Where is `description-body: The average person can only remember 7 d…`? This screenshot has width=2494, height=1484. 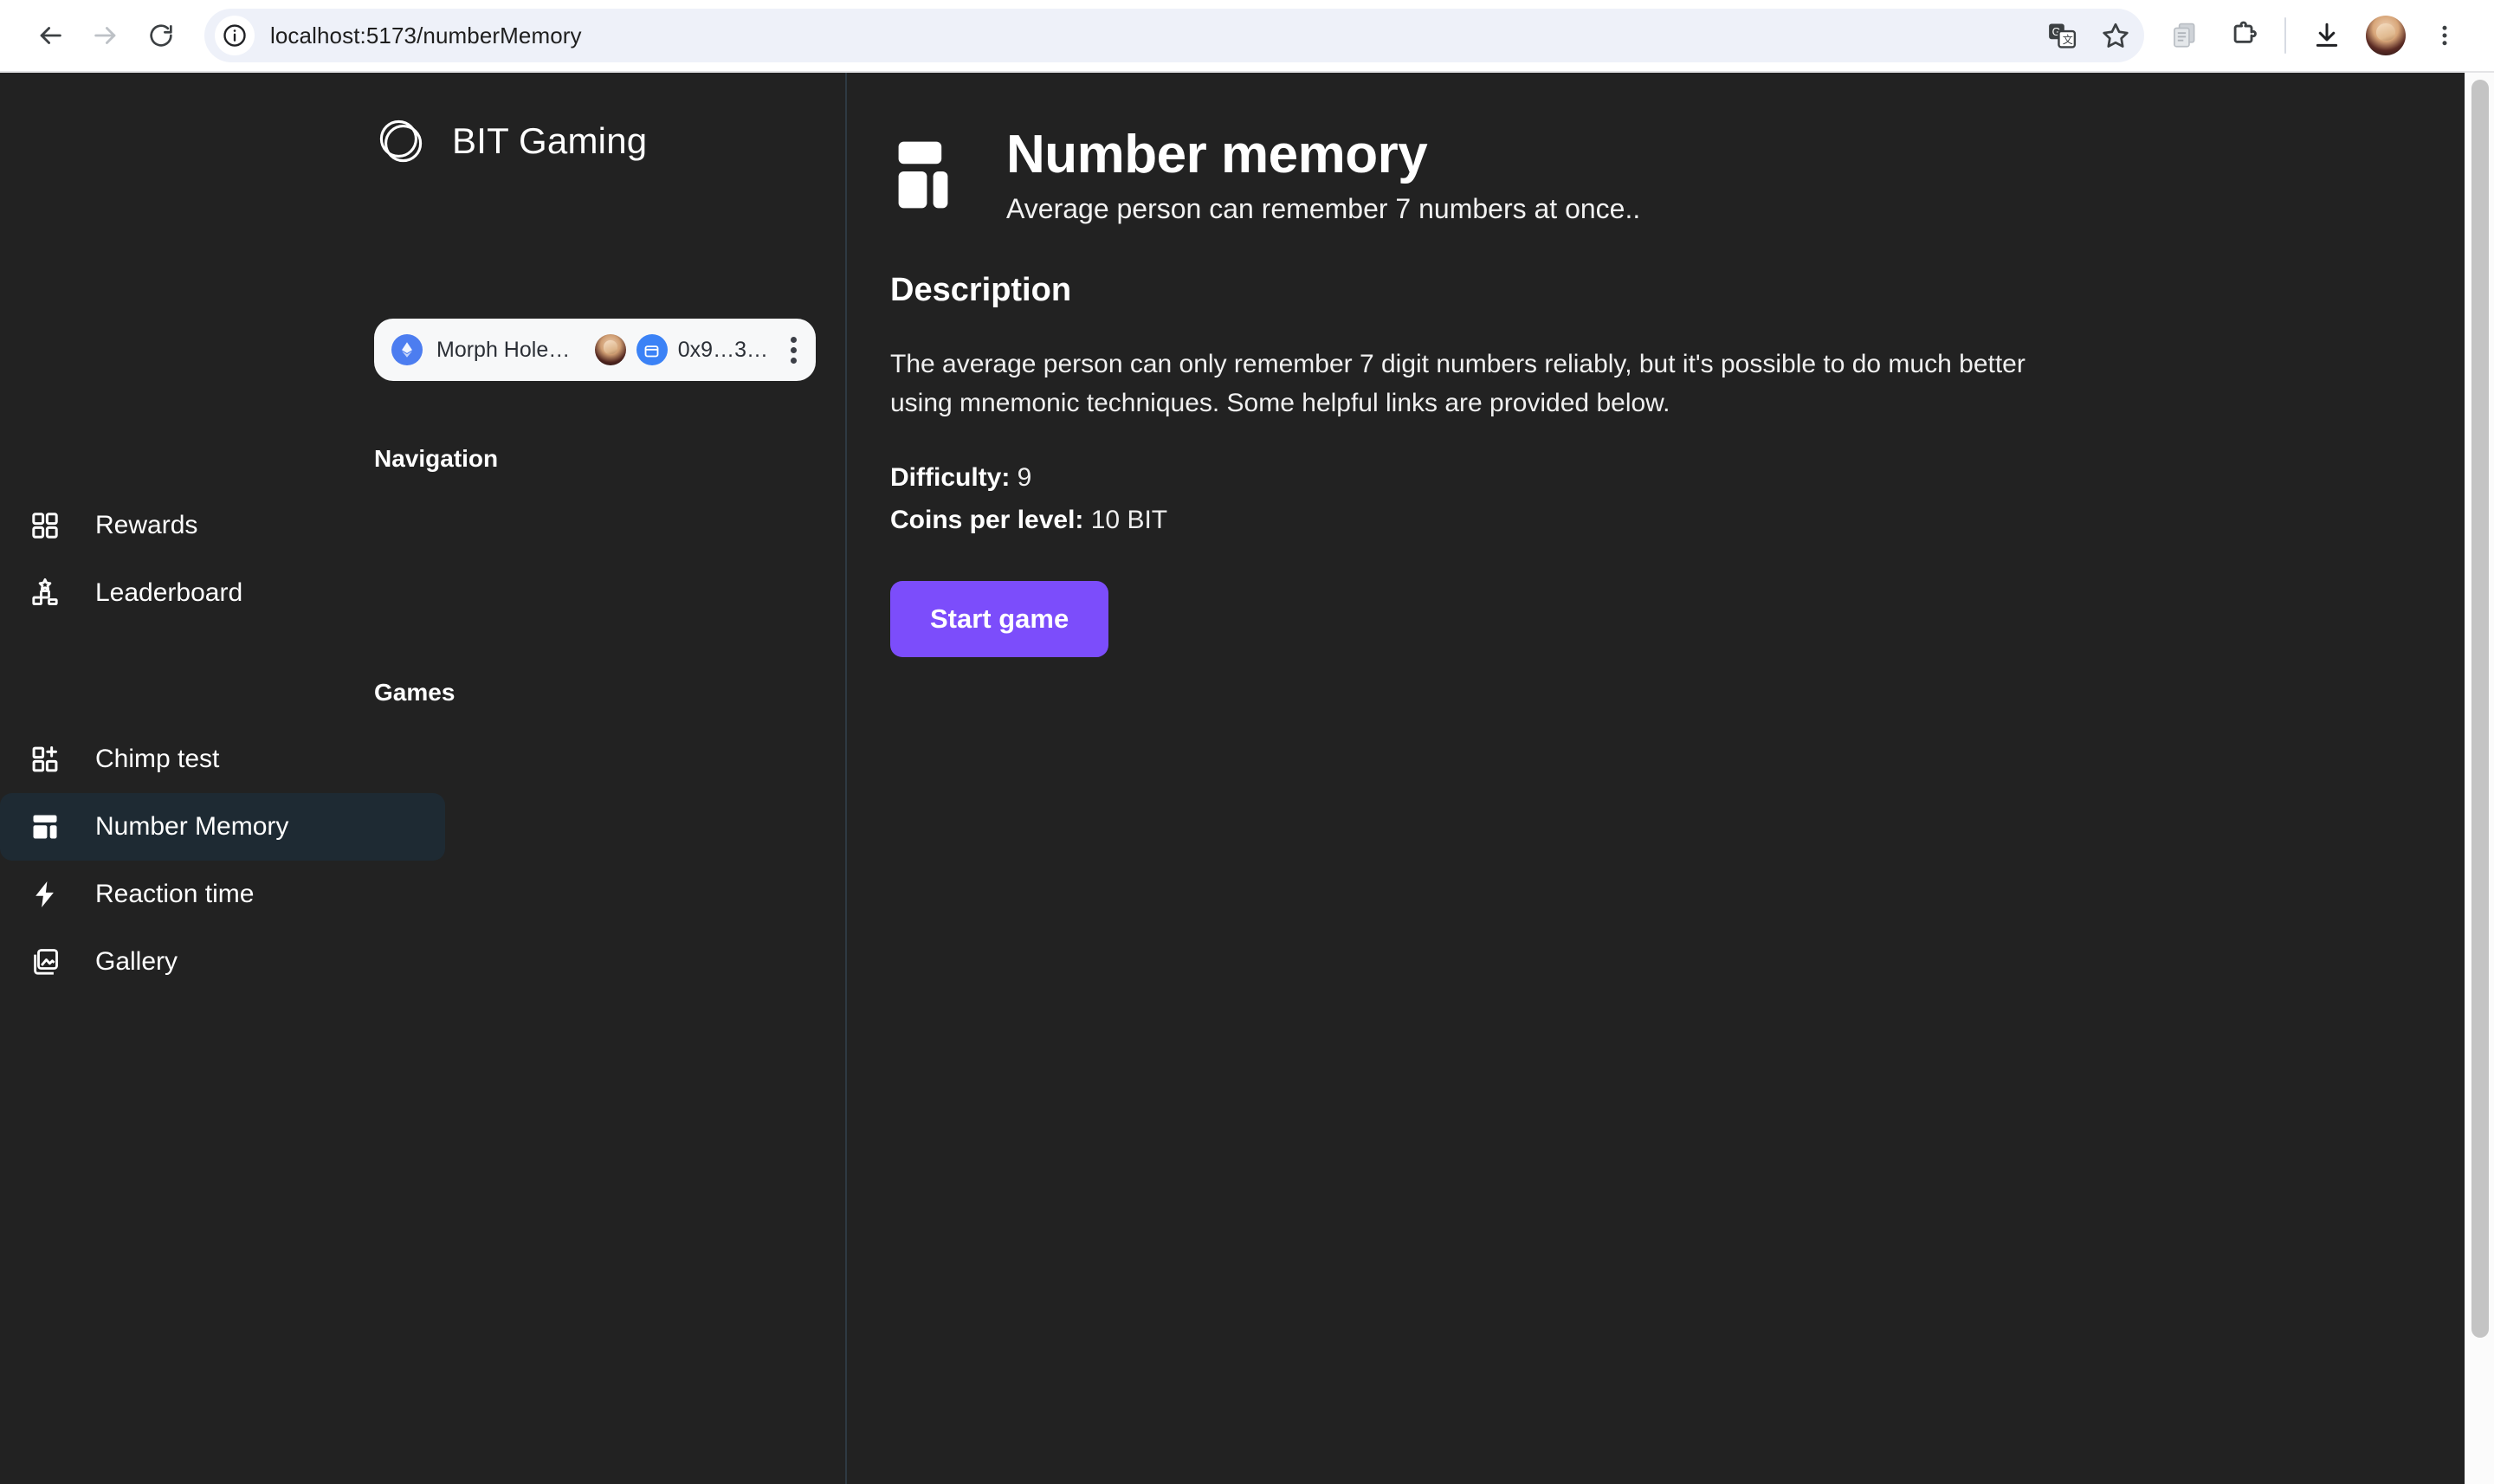 description-body: The average person can only remember 7 d… is located at coordinates (1458, 383).